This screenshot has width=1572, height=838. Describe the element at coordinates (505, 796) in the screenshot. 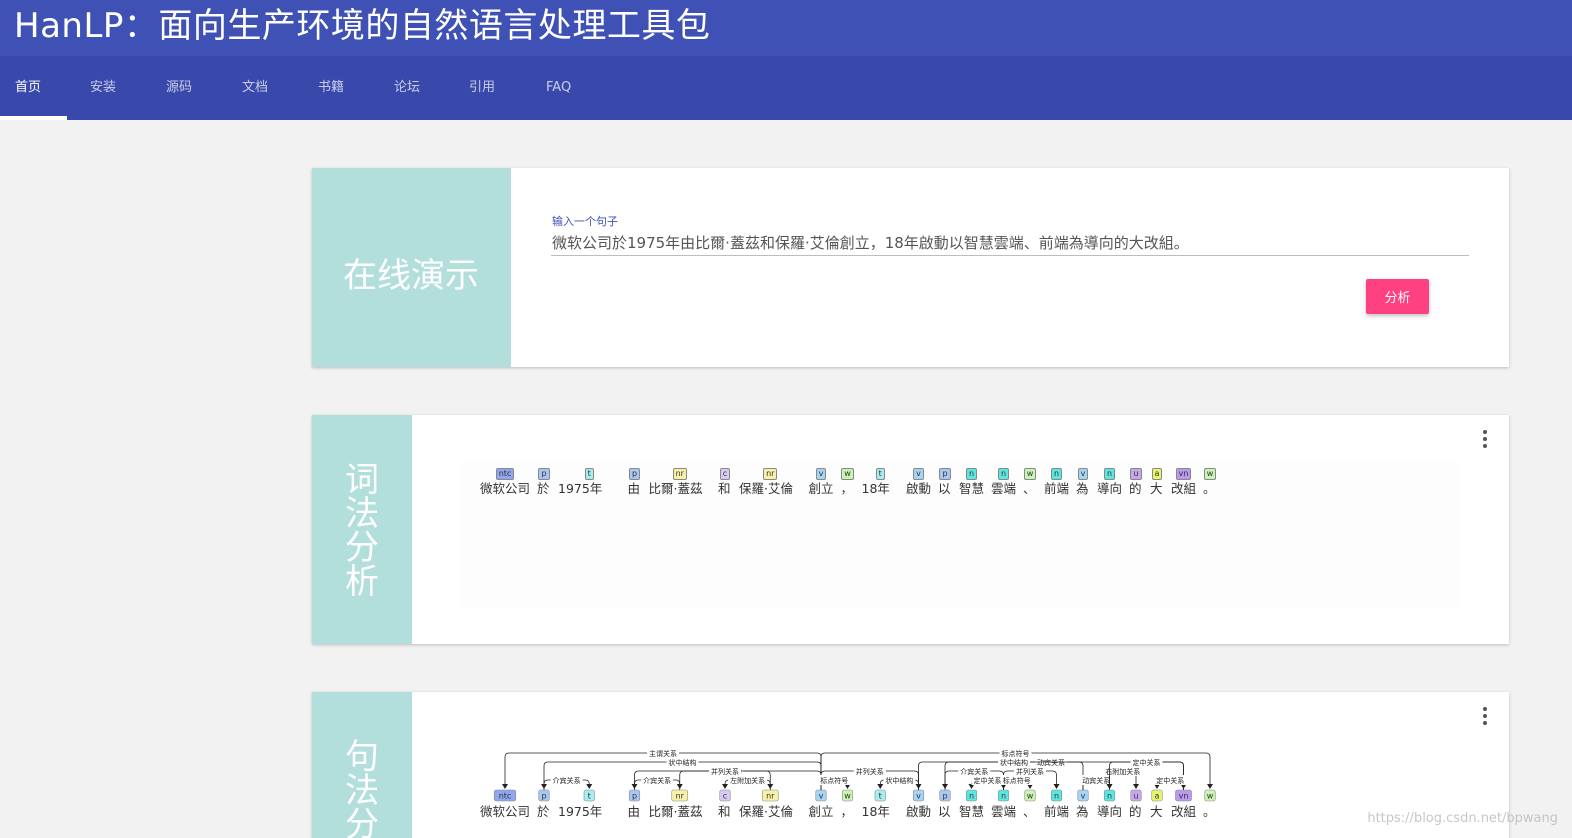

I see `pos-tag: ntc` at that location.